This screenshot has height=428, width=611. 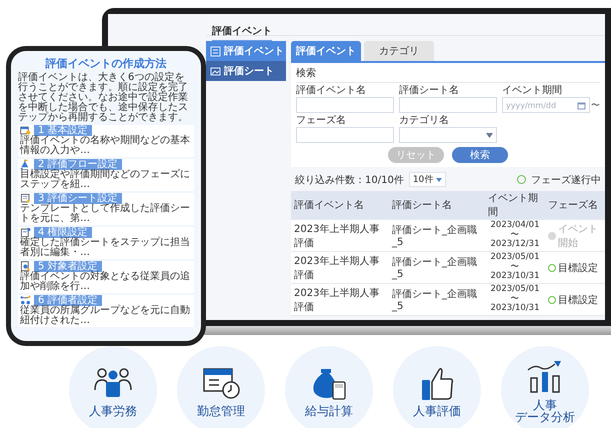 What do you see at coordinates (78, 164) in the screenshot?
I see `step-title: 2 評価フロー設定` at bounding box center [78, 164].